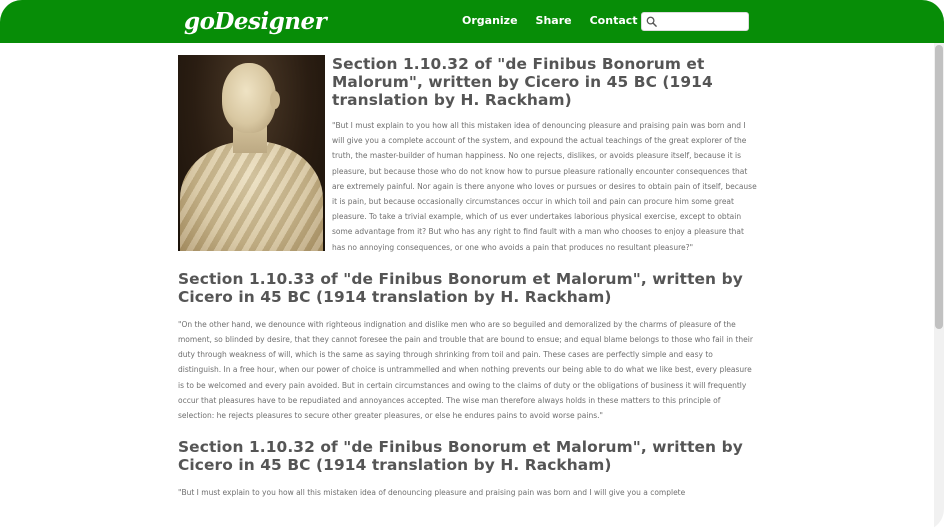  I want to click on scrollbar-thumb, so click(939, 187).